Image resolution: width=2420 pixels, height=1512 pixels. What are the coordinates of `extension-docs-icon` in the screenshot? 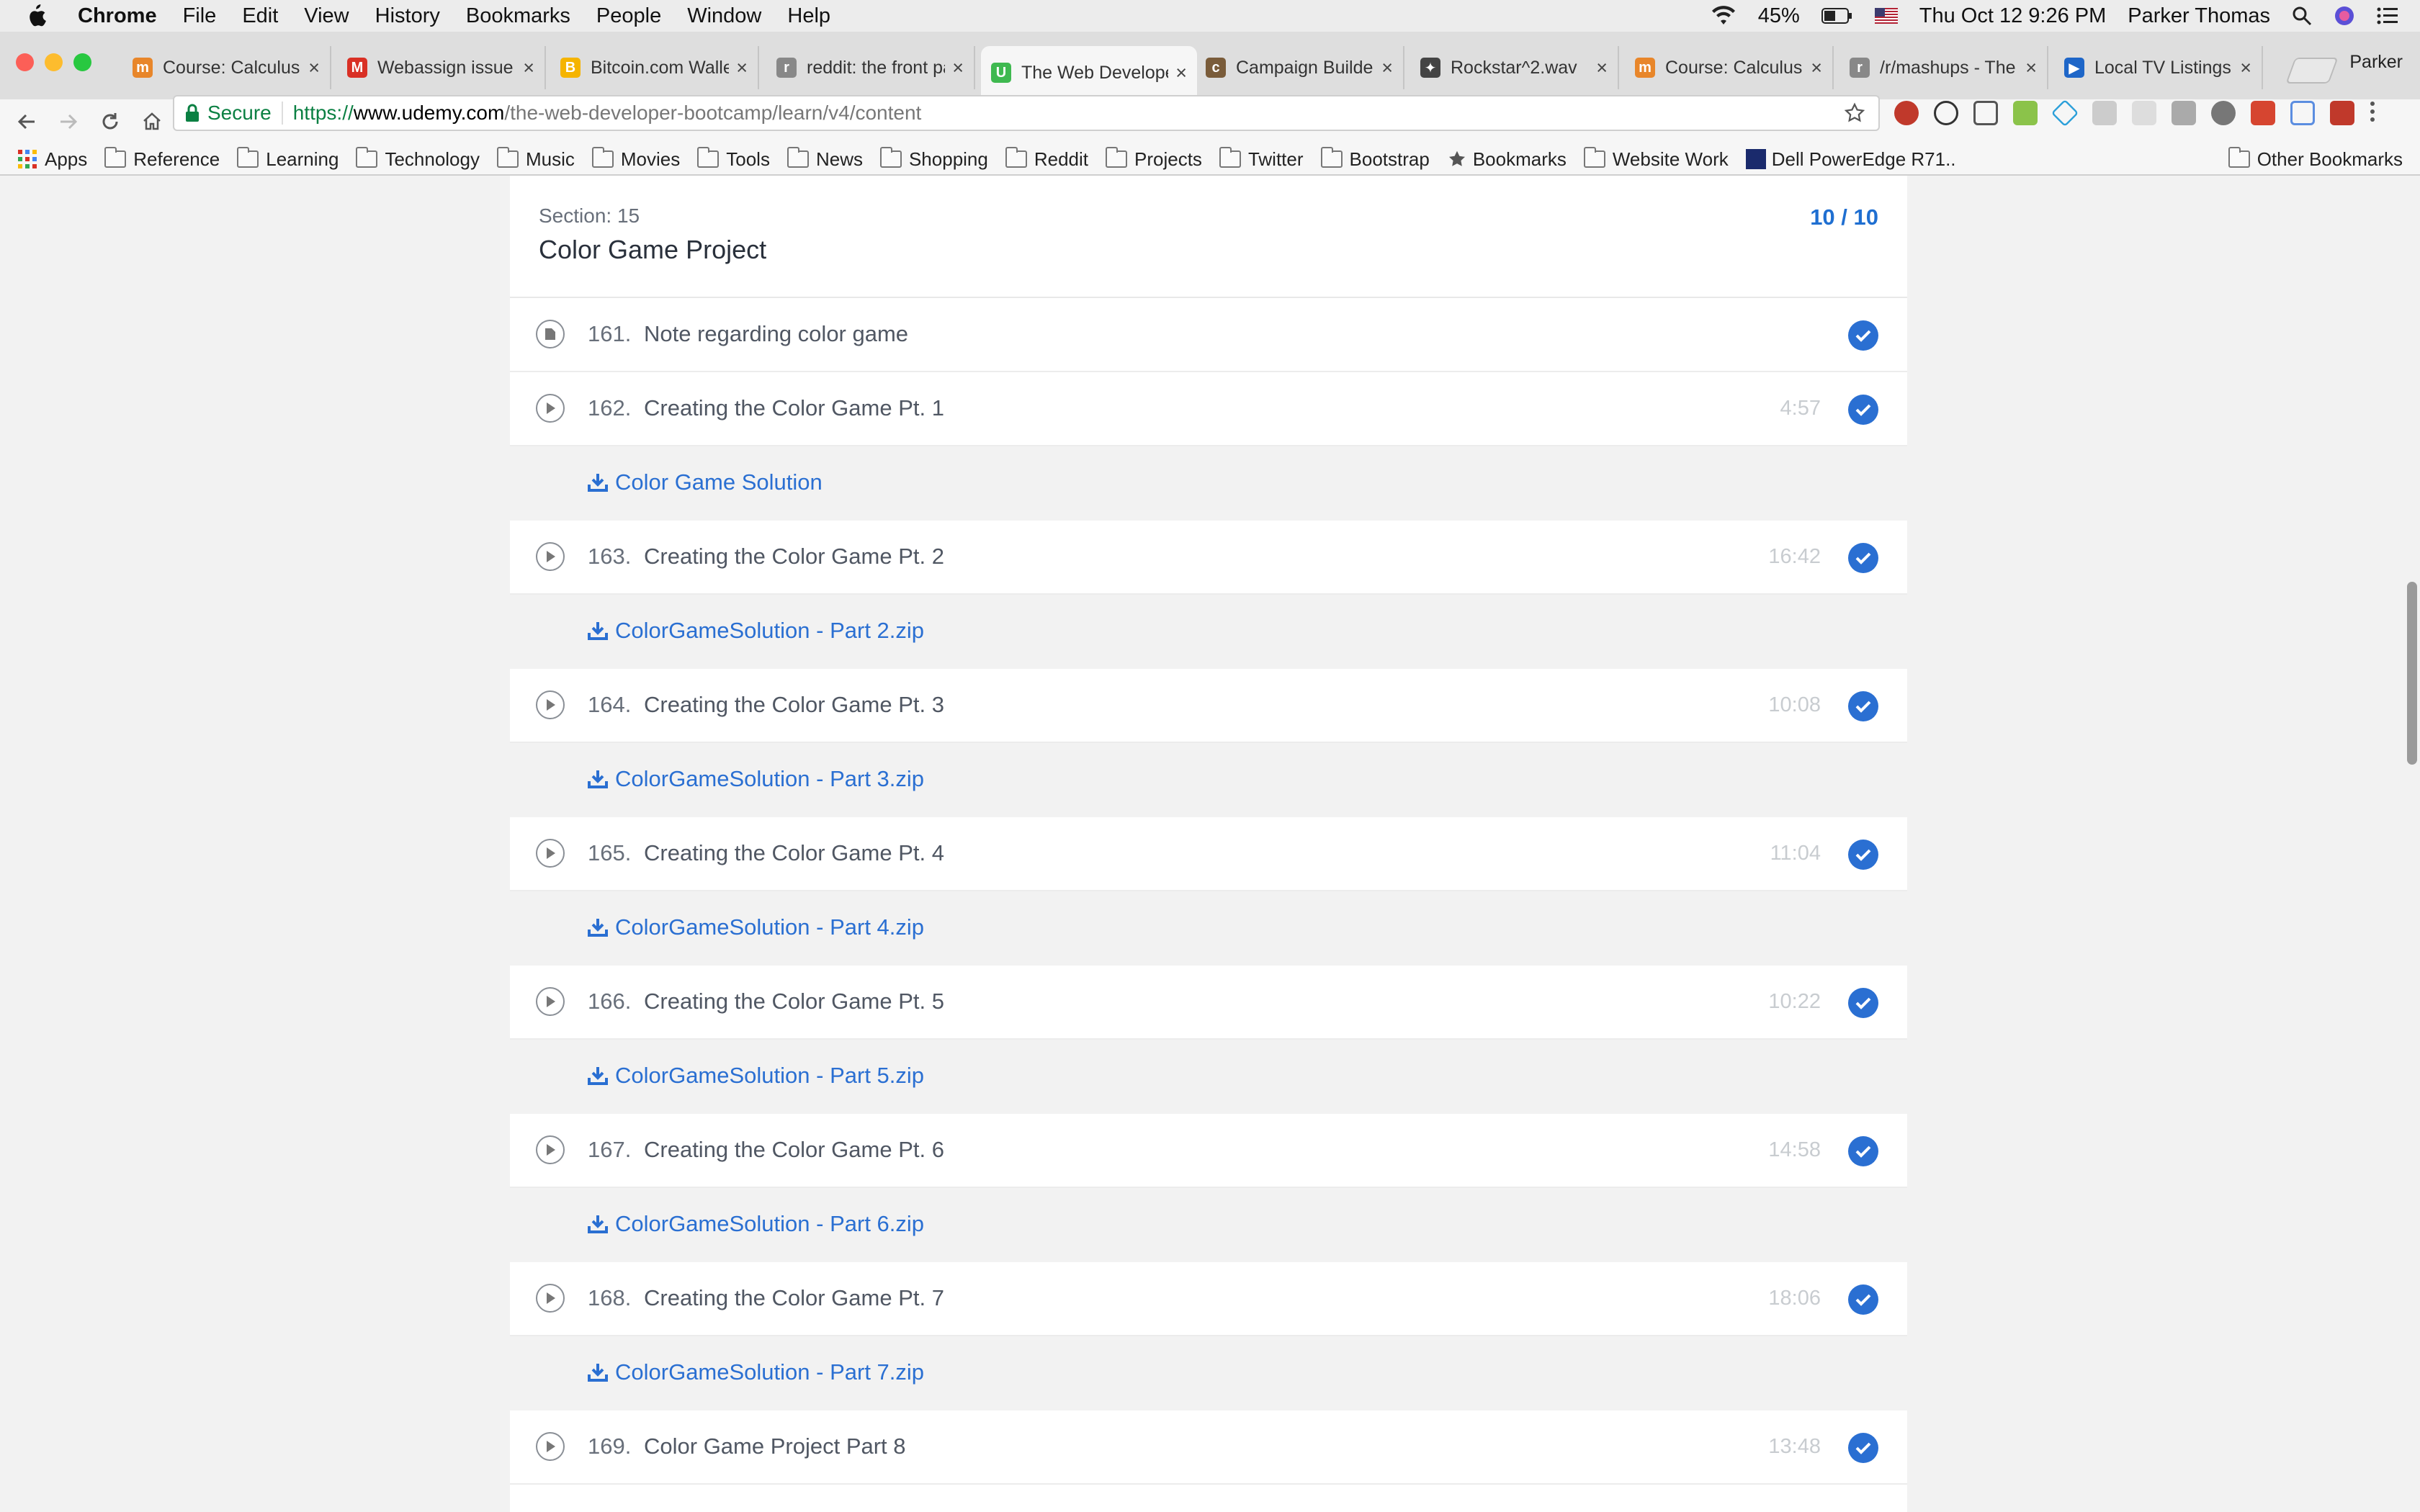 It's located at (2302, 113).